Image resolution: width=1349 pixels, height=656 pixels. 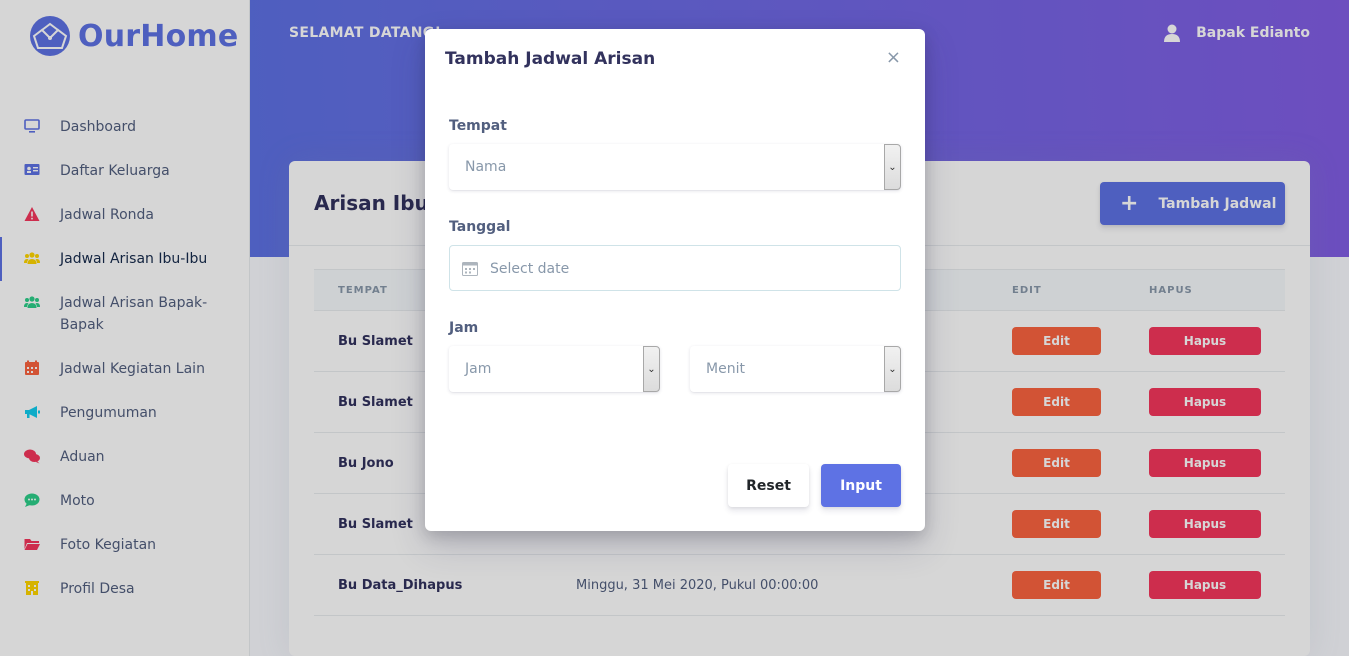 What do you see at coordinates (795, 369) in the screenshot?
I see `minute-select: Menit ⌄` at bounding box center [795, 369].